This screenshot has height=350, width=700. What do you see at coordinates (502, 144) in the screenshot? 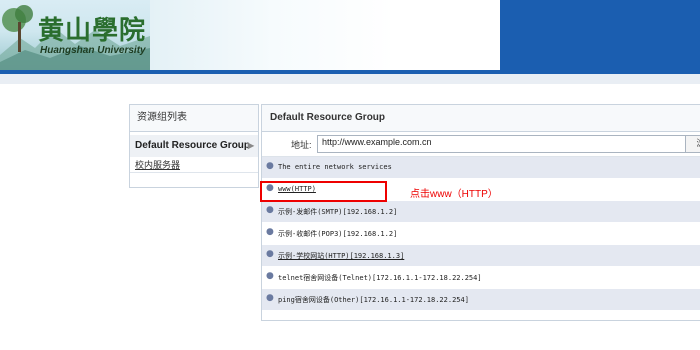
I see `address-input: http://www.example.com.cn` at bounding box center [502, 144].